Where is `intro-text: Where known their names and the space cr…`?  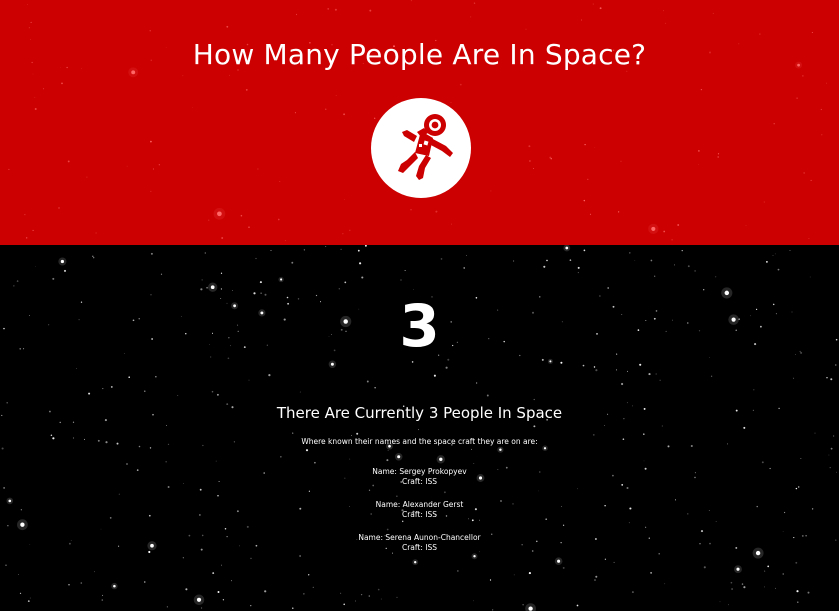
intro-text: Where known their names and the space cr… is located at coordinates (419, 441).